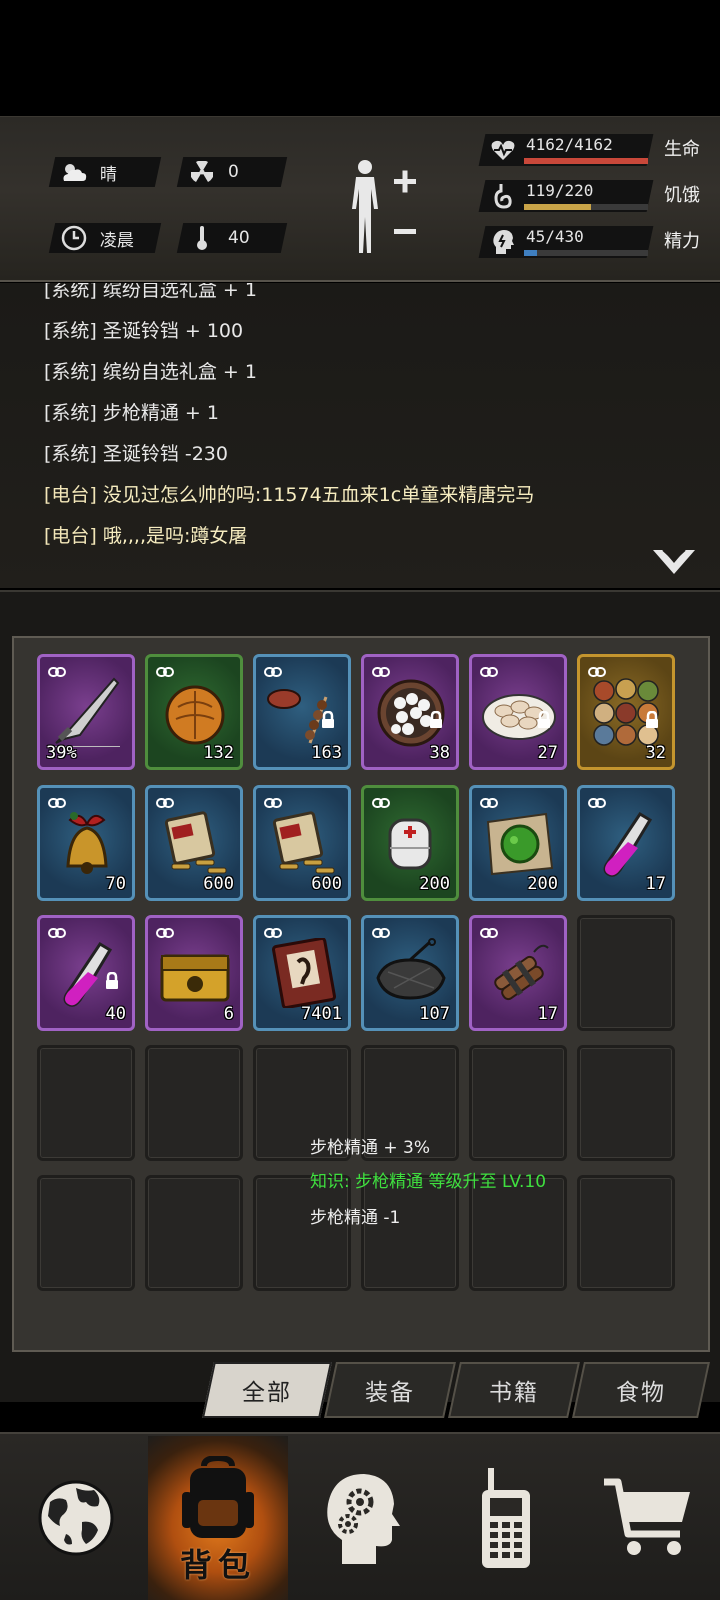 Image resolution: width=720 pixels, height=1600 pixels. What do you see at coordinates (218, 753) in the screenshot?
I see `item-quantity: 132` at bounding box center [218, 753].